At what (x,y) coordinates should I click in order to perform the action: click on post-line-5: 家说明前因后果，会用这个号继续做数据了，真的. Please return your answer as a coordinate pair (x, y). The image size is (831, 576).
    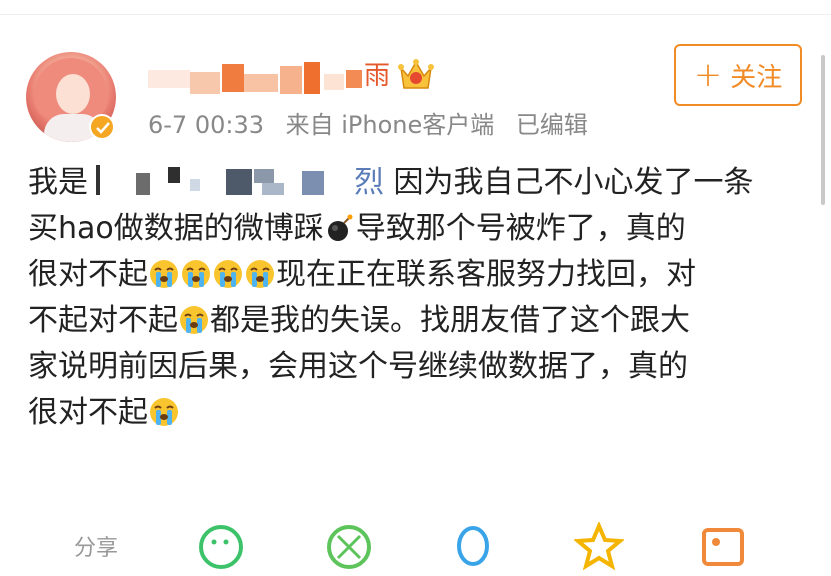
    Looking at the image, I should click on (358, 366).